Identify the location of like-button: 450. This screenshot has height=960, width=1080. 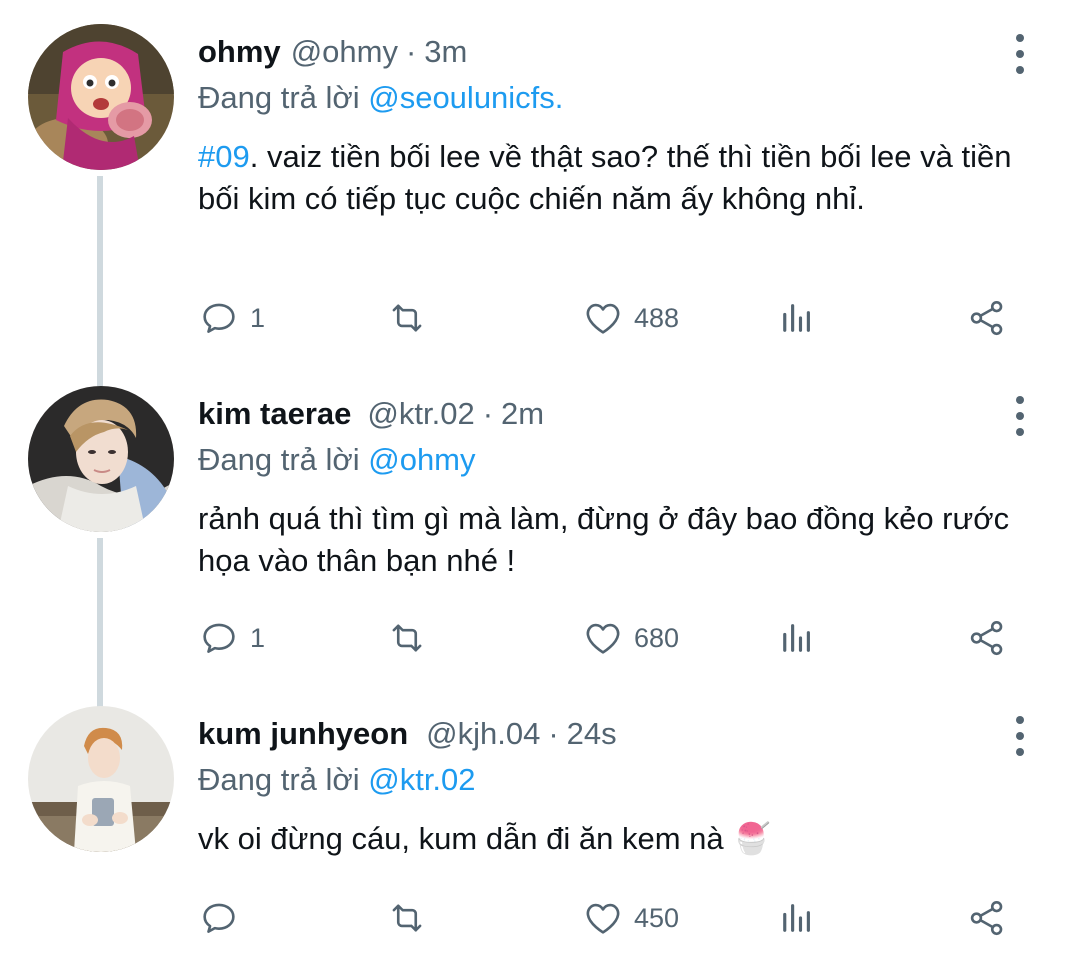
(630, 918).